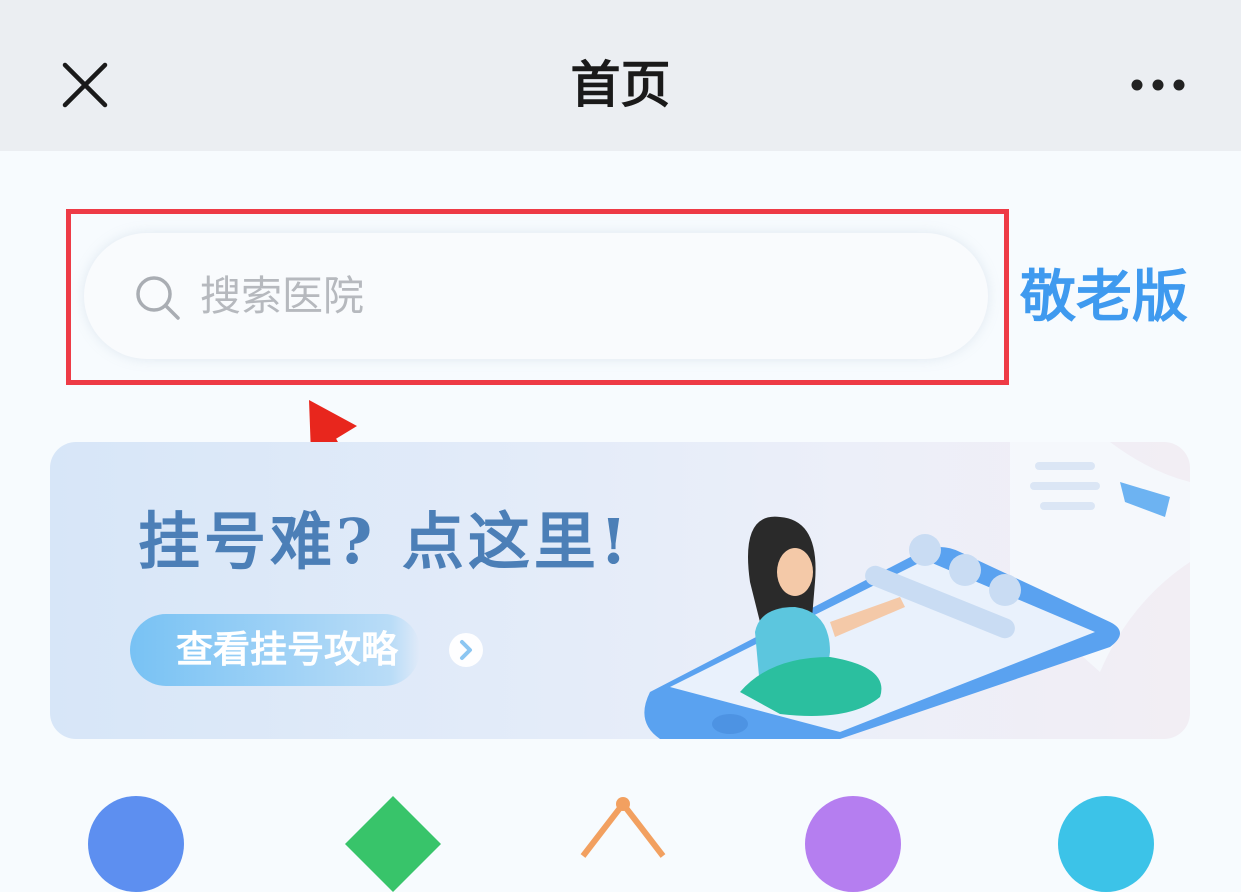 The width and height of the screenshot is (1241, 892). What do you see at coordinates (1158, 85) in the screenshot?
I see `more-dots-icon` at bounding box center [1158, 85].